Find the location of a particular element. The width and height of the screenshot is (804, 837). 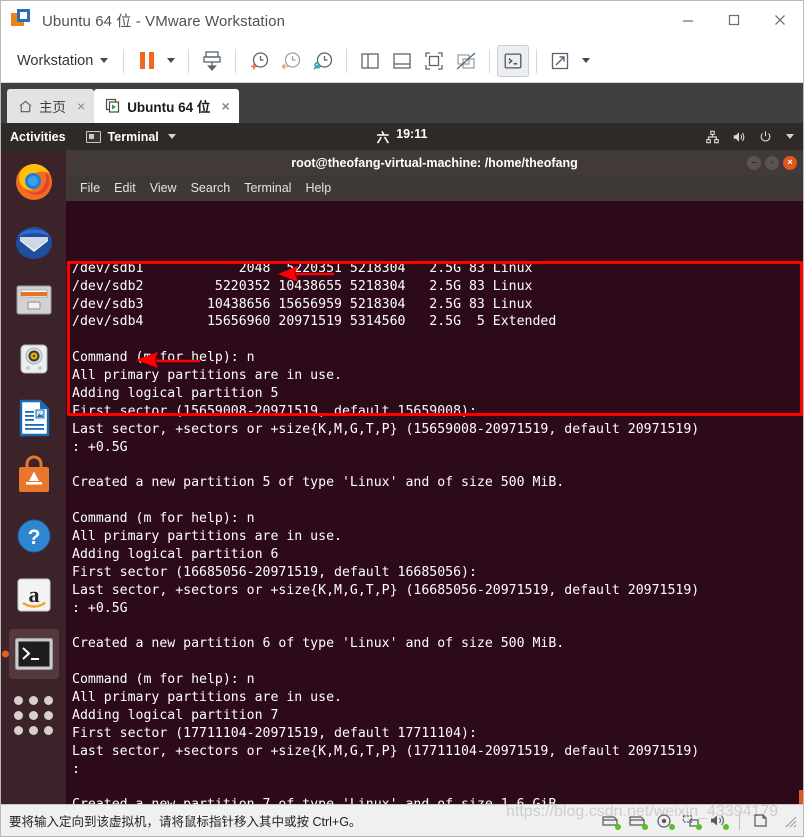

unity-launcher: ? a is located at coordinates (33, 477).